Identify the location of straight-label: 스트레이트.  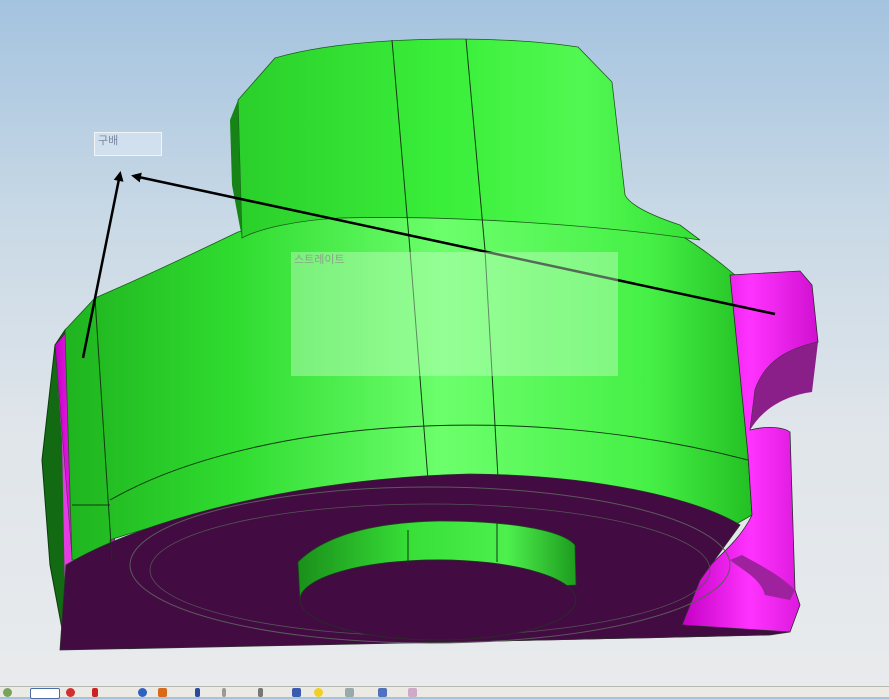
(454, 314).